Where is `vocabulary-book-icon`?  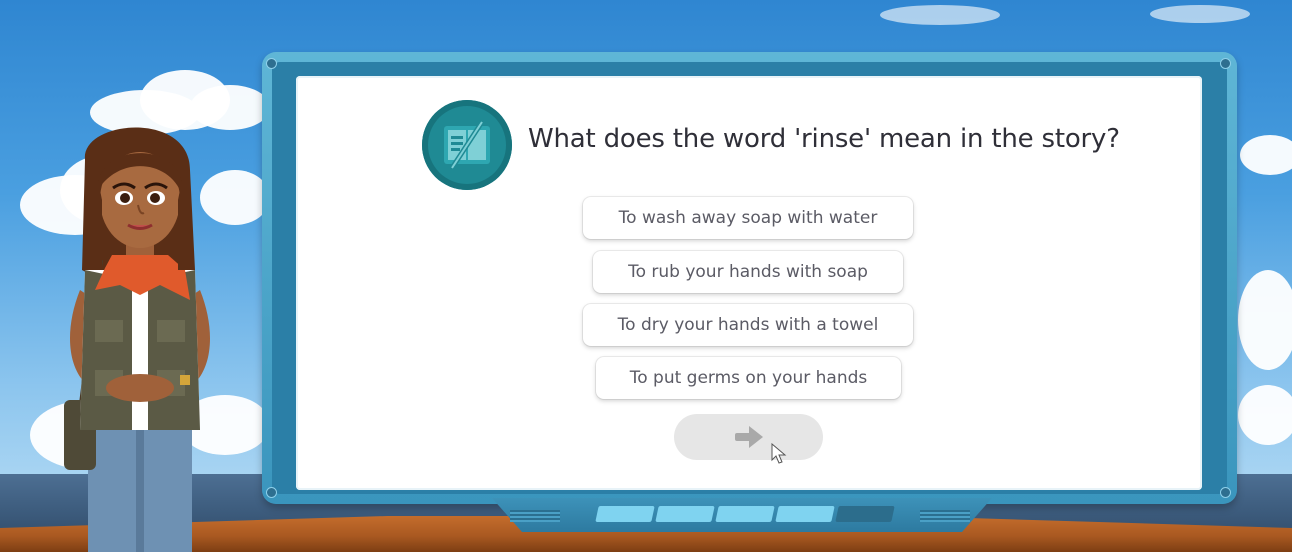
vocabulary-book-icon is located at coordinates (467, 145).